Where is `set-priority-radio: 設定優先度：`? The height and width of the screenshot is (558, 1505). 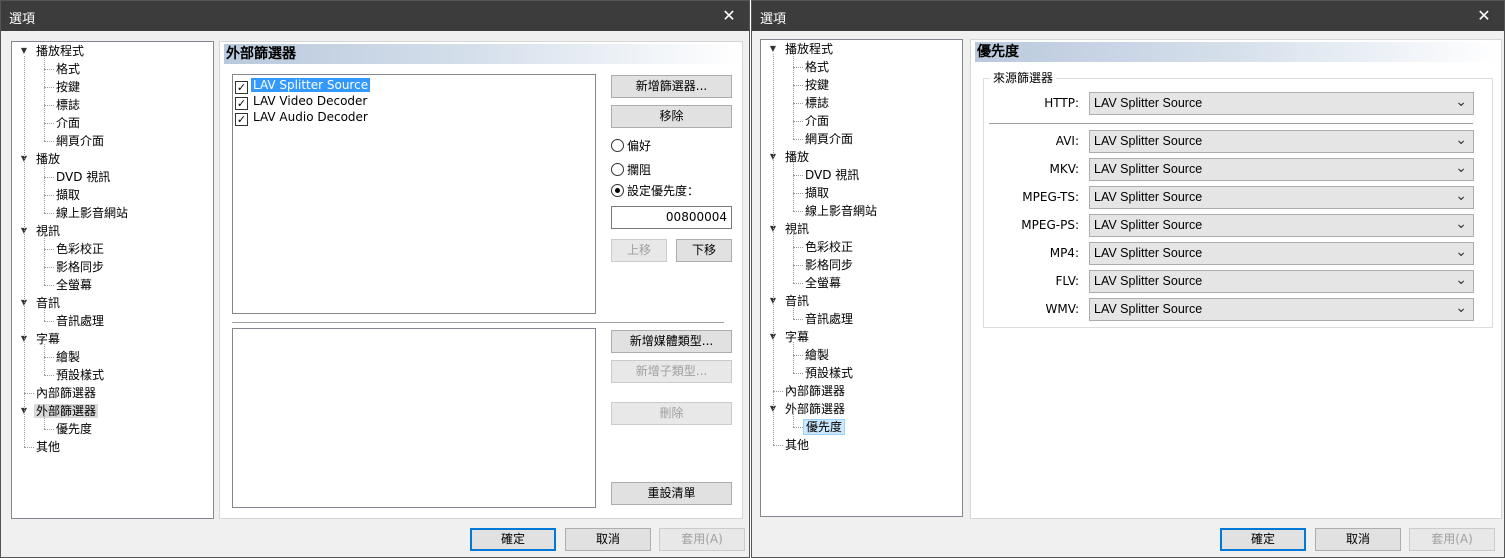
set-priority-radio: 設定優先度： is located at coordinates (655, 191).